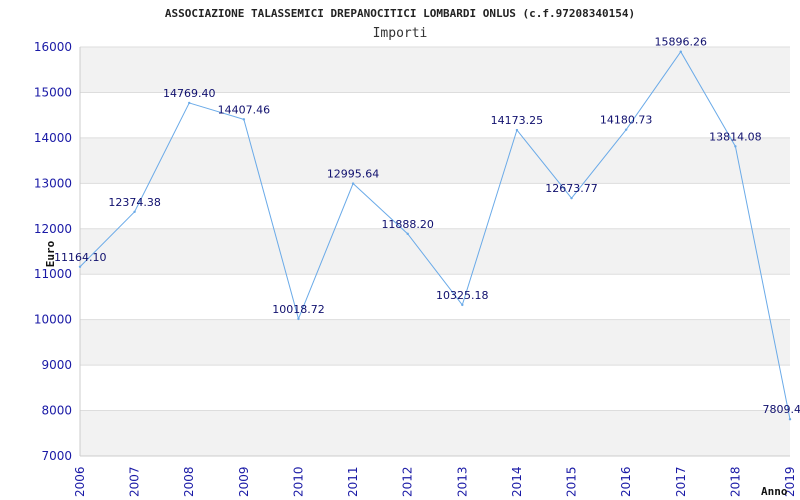 Image resolution: width=800 pixels, height=500 pixels. Describe the element at coordinates (462, 295) in the screenshot. I see `data-label: 10325.18` at that location.